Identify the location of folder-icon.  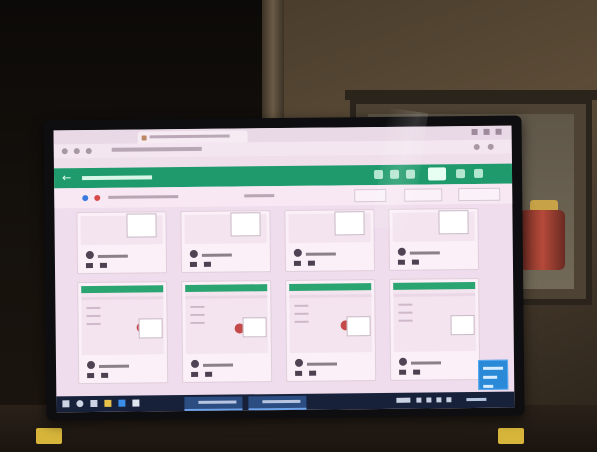
(108, 403).